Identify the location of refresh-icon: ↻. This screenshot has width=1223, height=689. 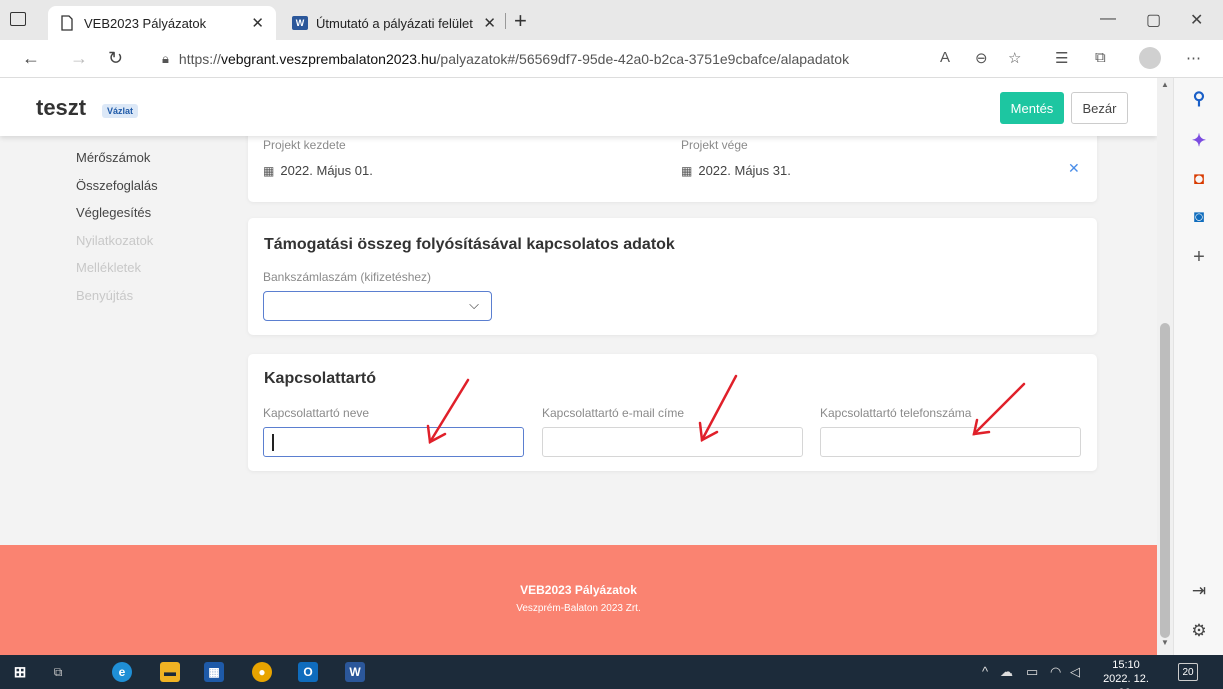
(115, 58).